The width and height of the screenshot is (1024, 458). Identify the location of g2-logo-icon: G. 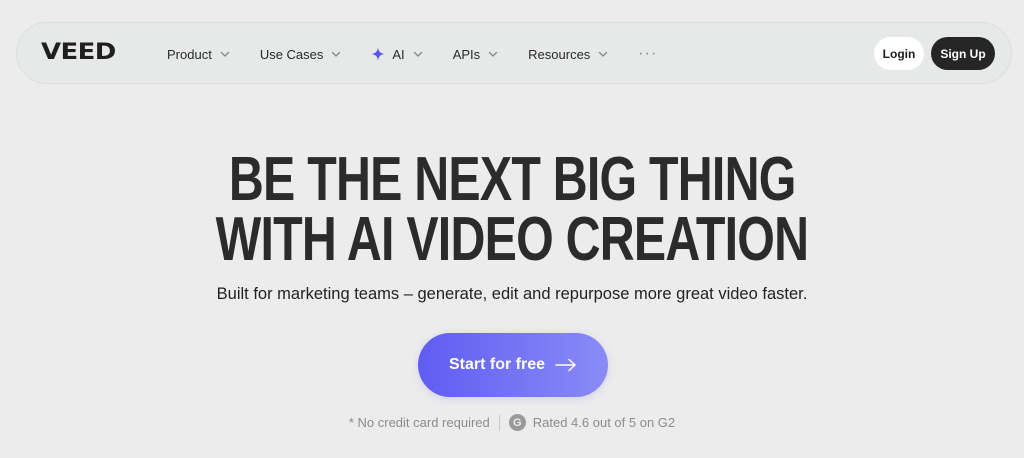
(517, 422).